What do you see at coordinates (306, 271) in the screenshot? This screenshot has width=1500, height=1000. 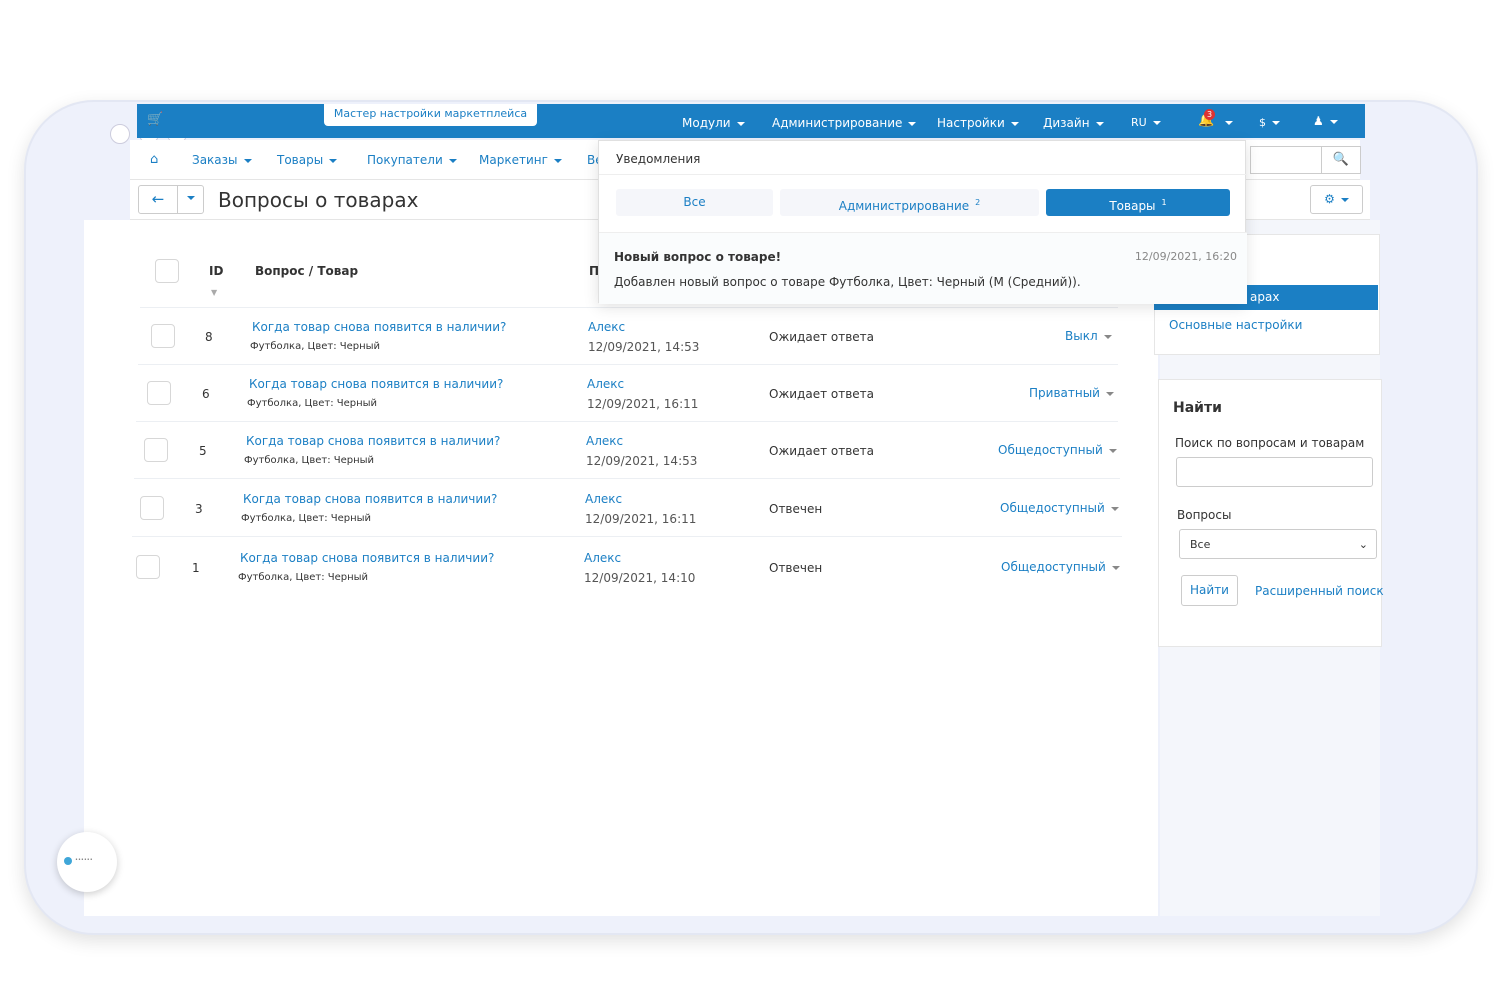 I see `question-header: Вопрос / Товар` at bounding box center [306, 271].